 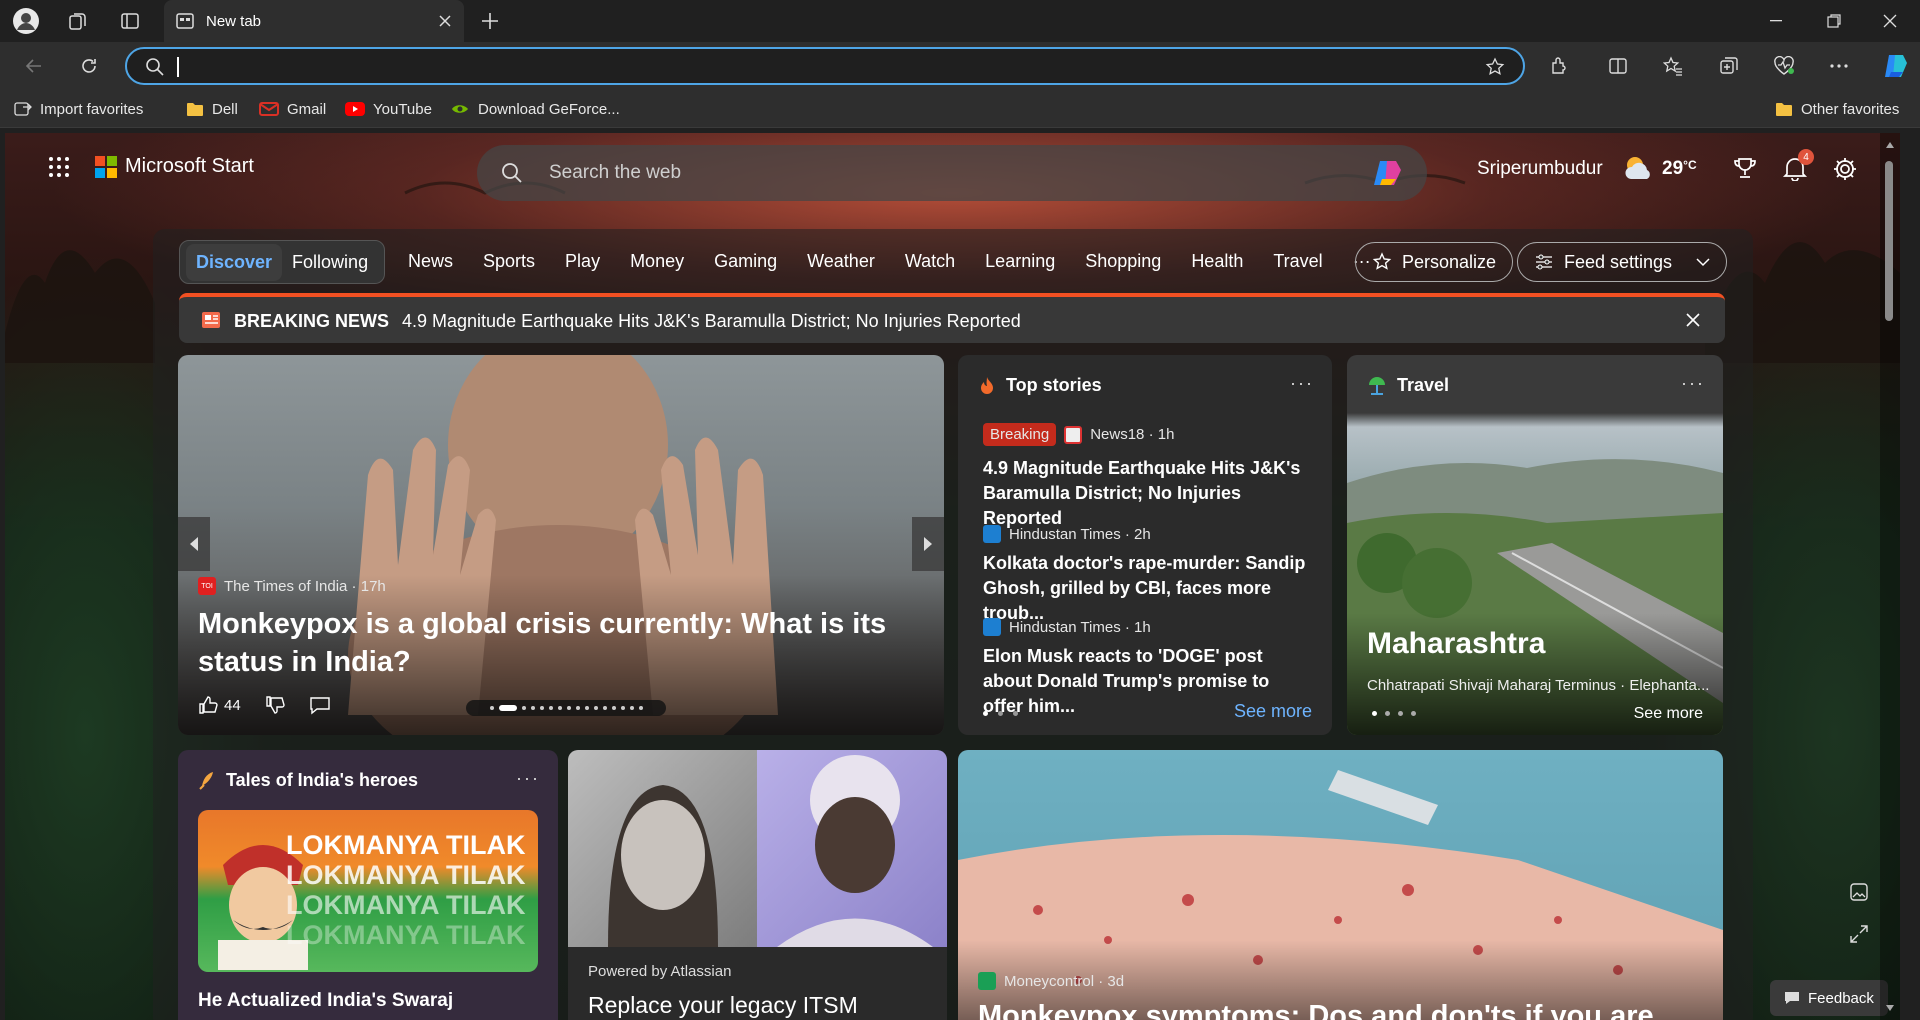 What do you see at coordinates (275, 705) in the screenshot?
I see `thumbs-down-icon` at bounding box center [275, 705].